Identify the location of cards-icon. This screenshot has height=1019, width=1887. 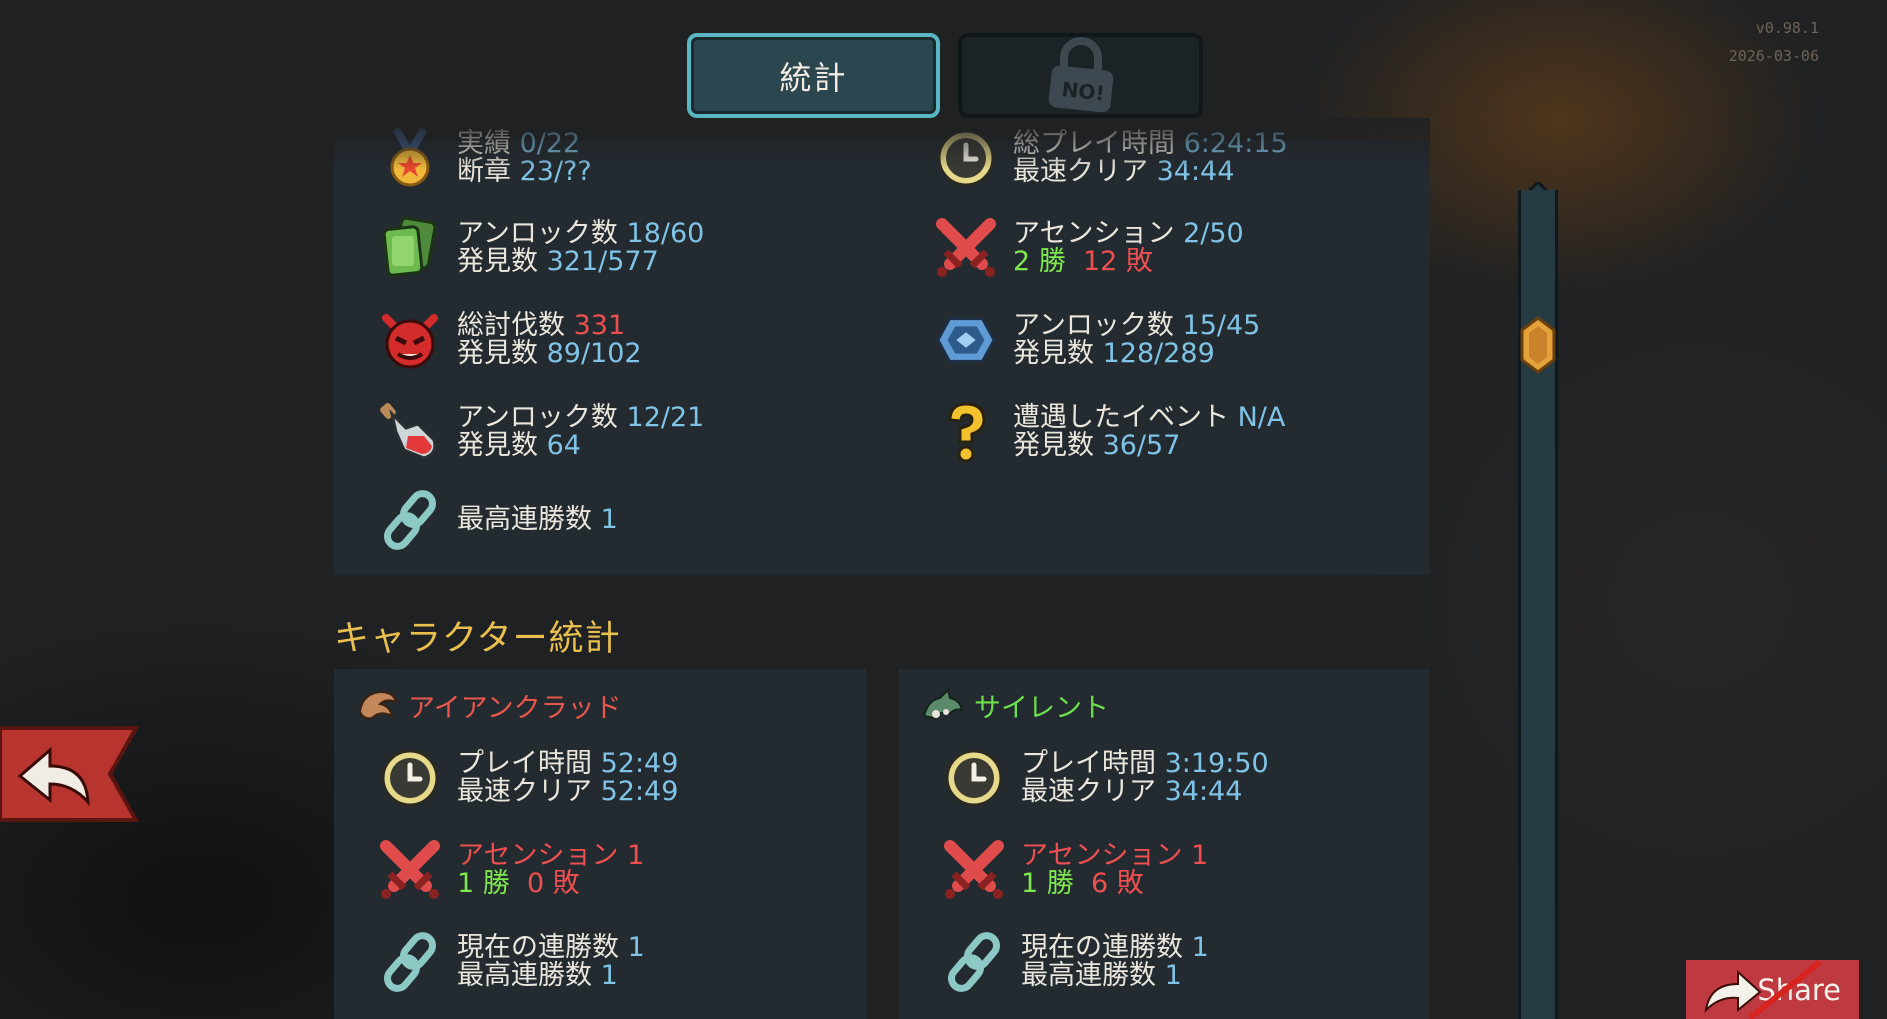
(410, 248).